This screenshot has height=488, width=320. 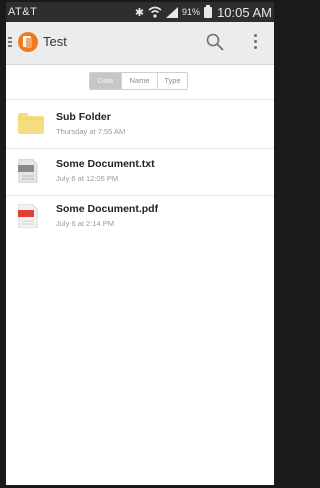 What do you see at coordinates (256, 43) in the screenshot?
I see `overflow-menu-icon` at bounding box center [256, 43].